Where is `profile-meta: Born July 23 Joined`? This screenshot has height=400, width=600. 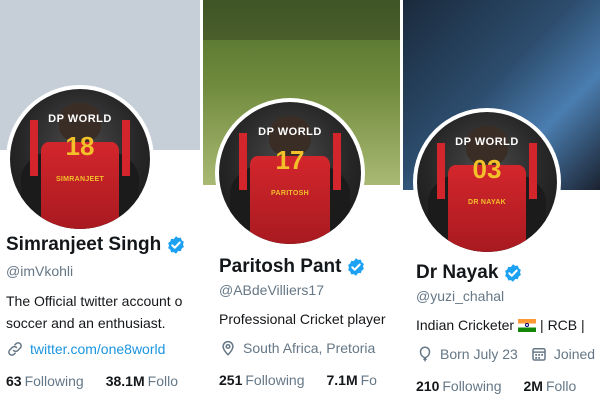 profile-meta: Born July 23 Joined is located at coordinates (505, 354).